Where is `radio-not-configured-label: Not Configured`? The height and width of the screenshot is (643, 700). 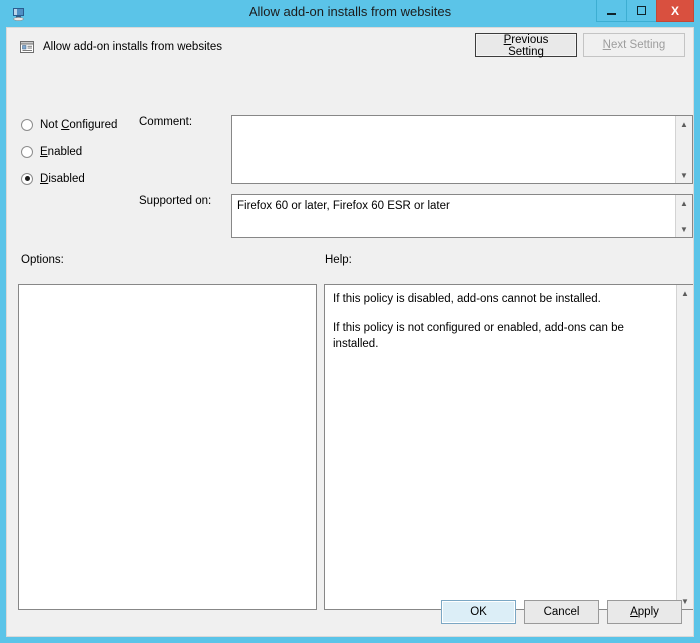 radio-not-configured-label: Not Configured is located at coordinates (79, 124).